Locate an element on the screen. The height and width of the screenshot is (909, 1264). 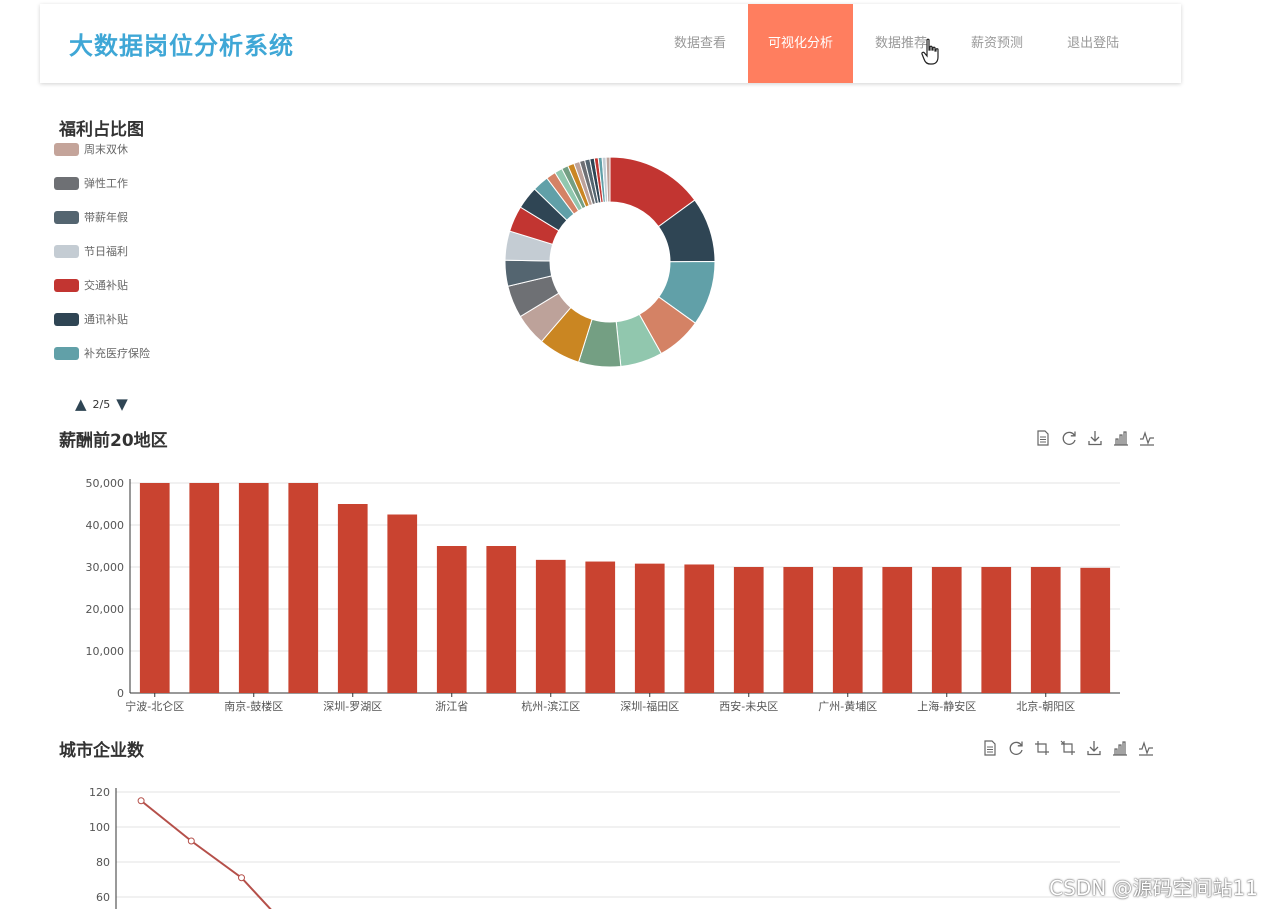
x-tick-label: 广州-黄埔区 is located at coordinates (847, 706).